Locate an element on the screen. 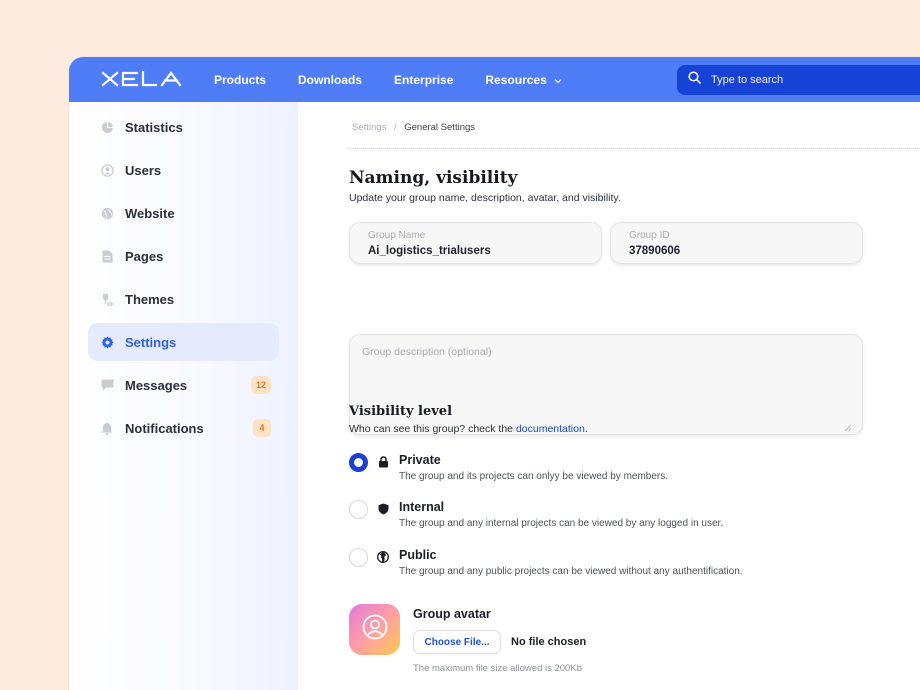 The width and height of the screenshot is (920, 690). logo-wordmark is located at coordinates (141, 79).